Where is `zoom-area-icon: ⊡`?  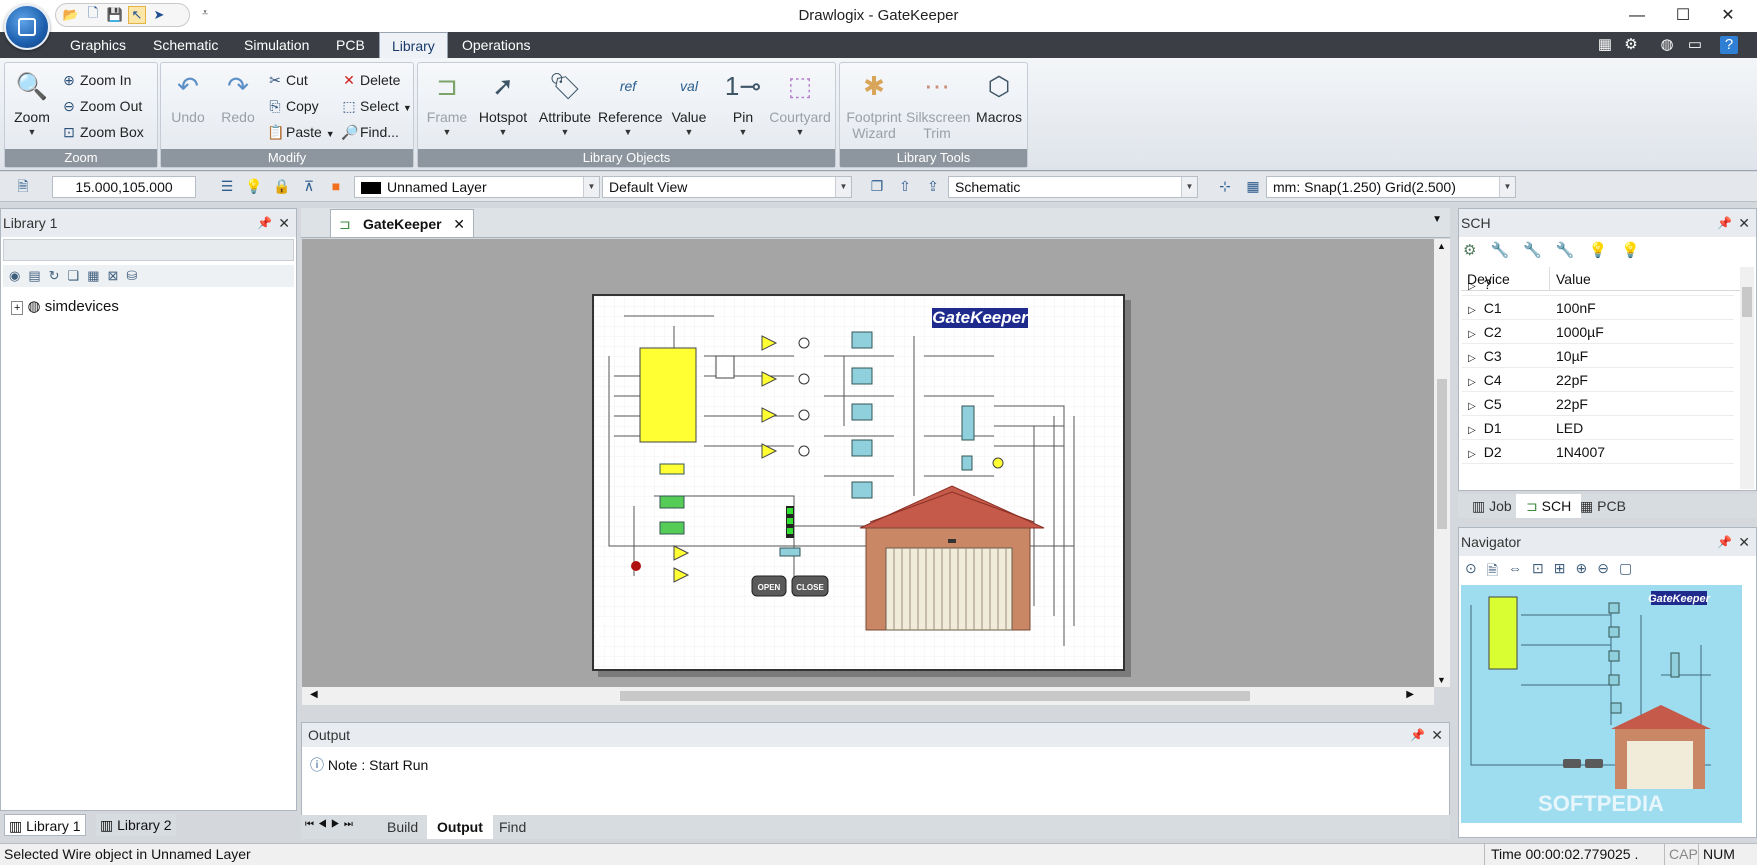 zoom-area-icon: ⊡ is located at coordinates (1538, 572).